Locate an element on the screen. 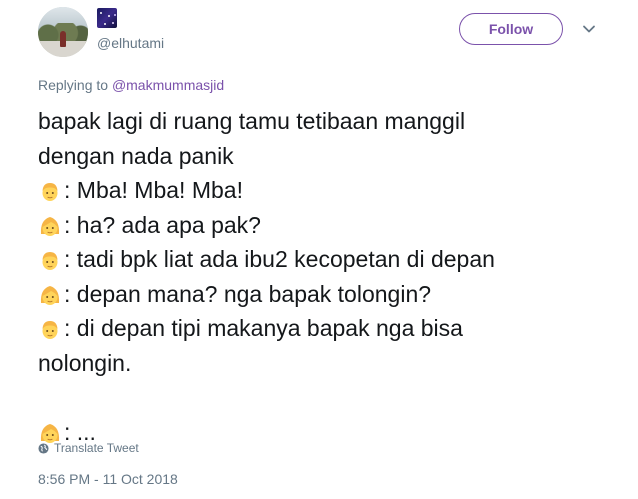  tweet-line-text: nolongin. is located at coordinates (85, 362).